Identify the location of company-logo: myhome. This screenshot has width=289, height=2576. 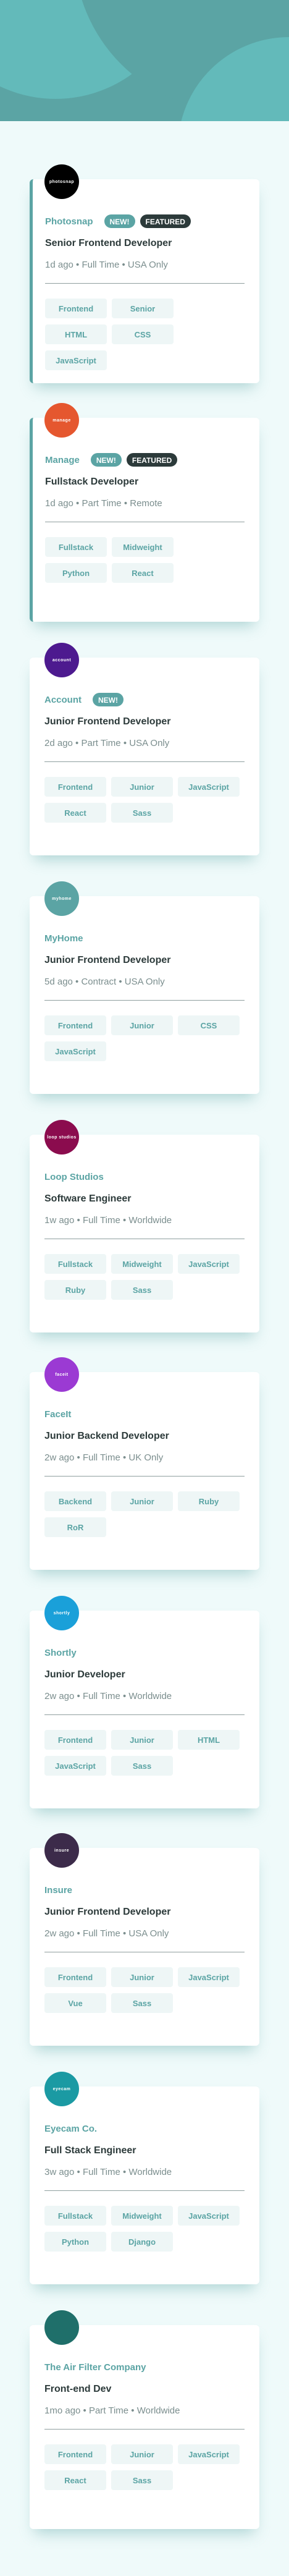
(61, 898).